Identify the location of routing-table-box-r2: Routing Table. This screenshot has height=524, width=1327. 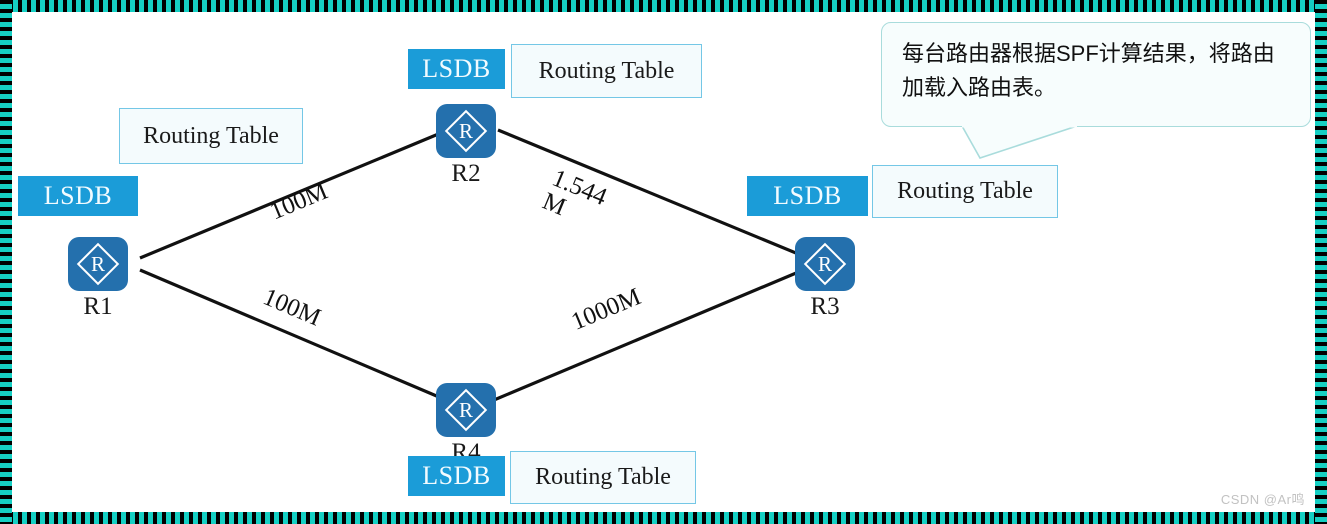
(606, 71).